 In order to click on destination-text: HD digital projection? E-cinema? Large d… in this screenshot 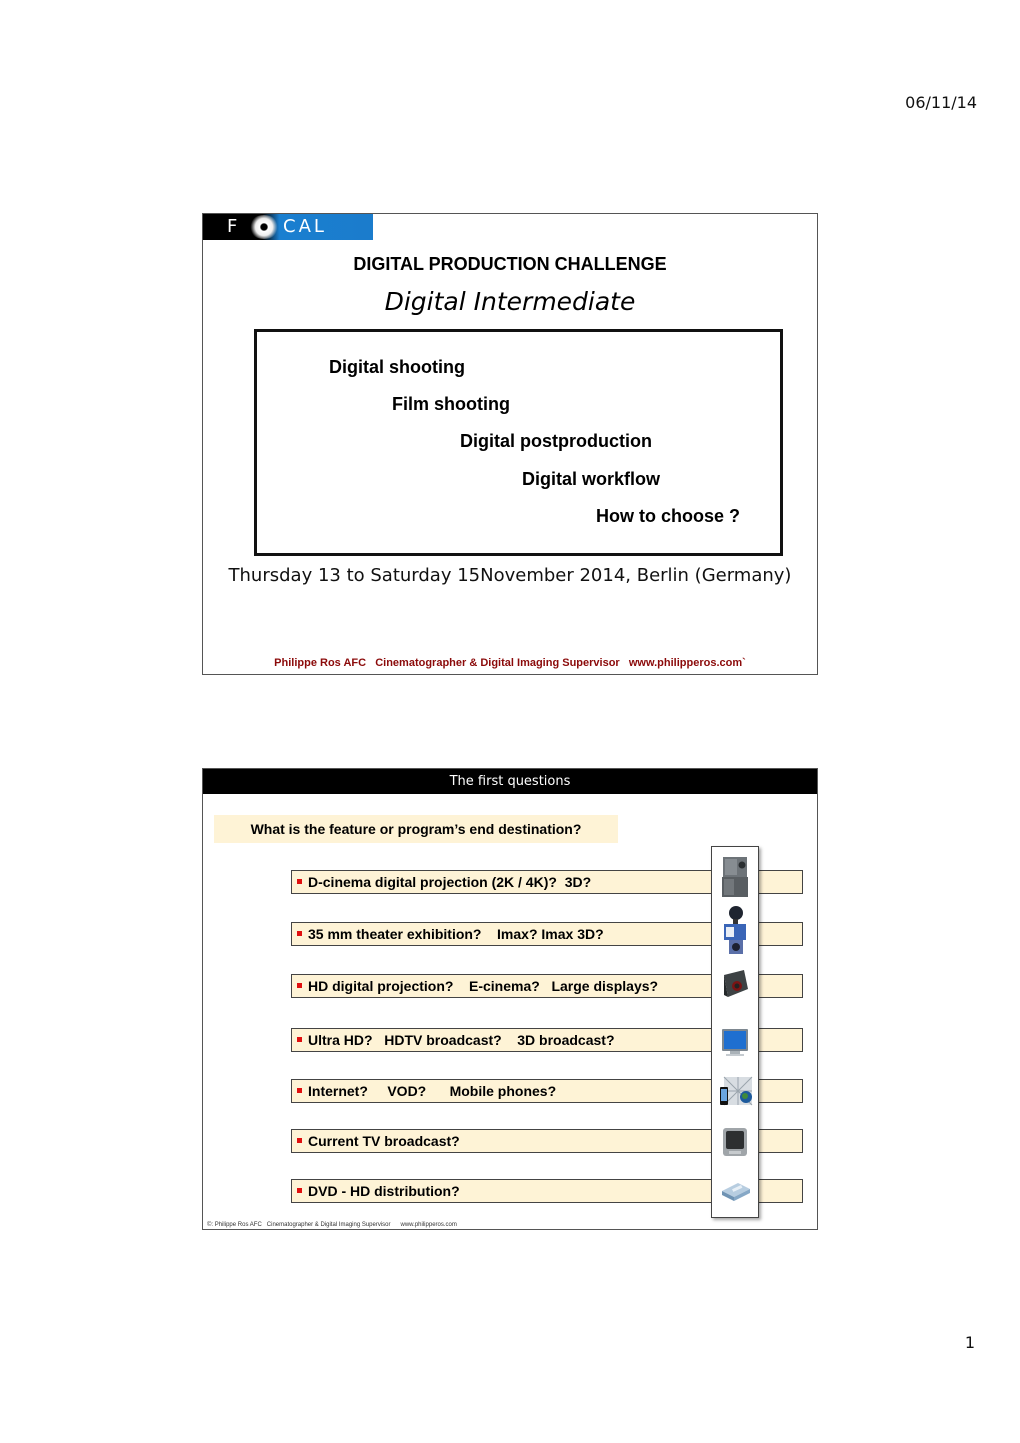, I will do `click(483, 986)`.